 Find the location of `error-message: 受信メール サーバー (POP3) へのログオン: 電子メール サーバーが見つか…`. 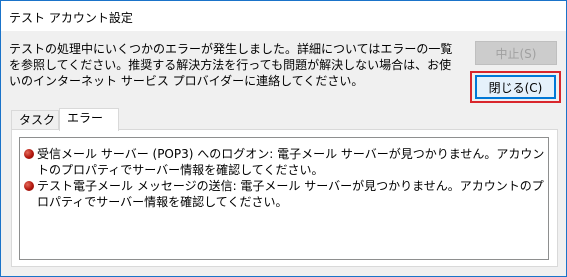

error-message: 受信メール サーバー (POP3) へのログオン: 電子メール サーバーが見つか… is located at coordinates (291, 162).